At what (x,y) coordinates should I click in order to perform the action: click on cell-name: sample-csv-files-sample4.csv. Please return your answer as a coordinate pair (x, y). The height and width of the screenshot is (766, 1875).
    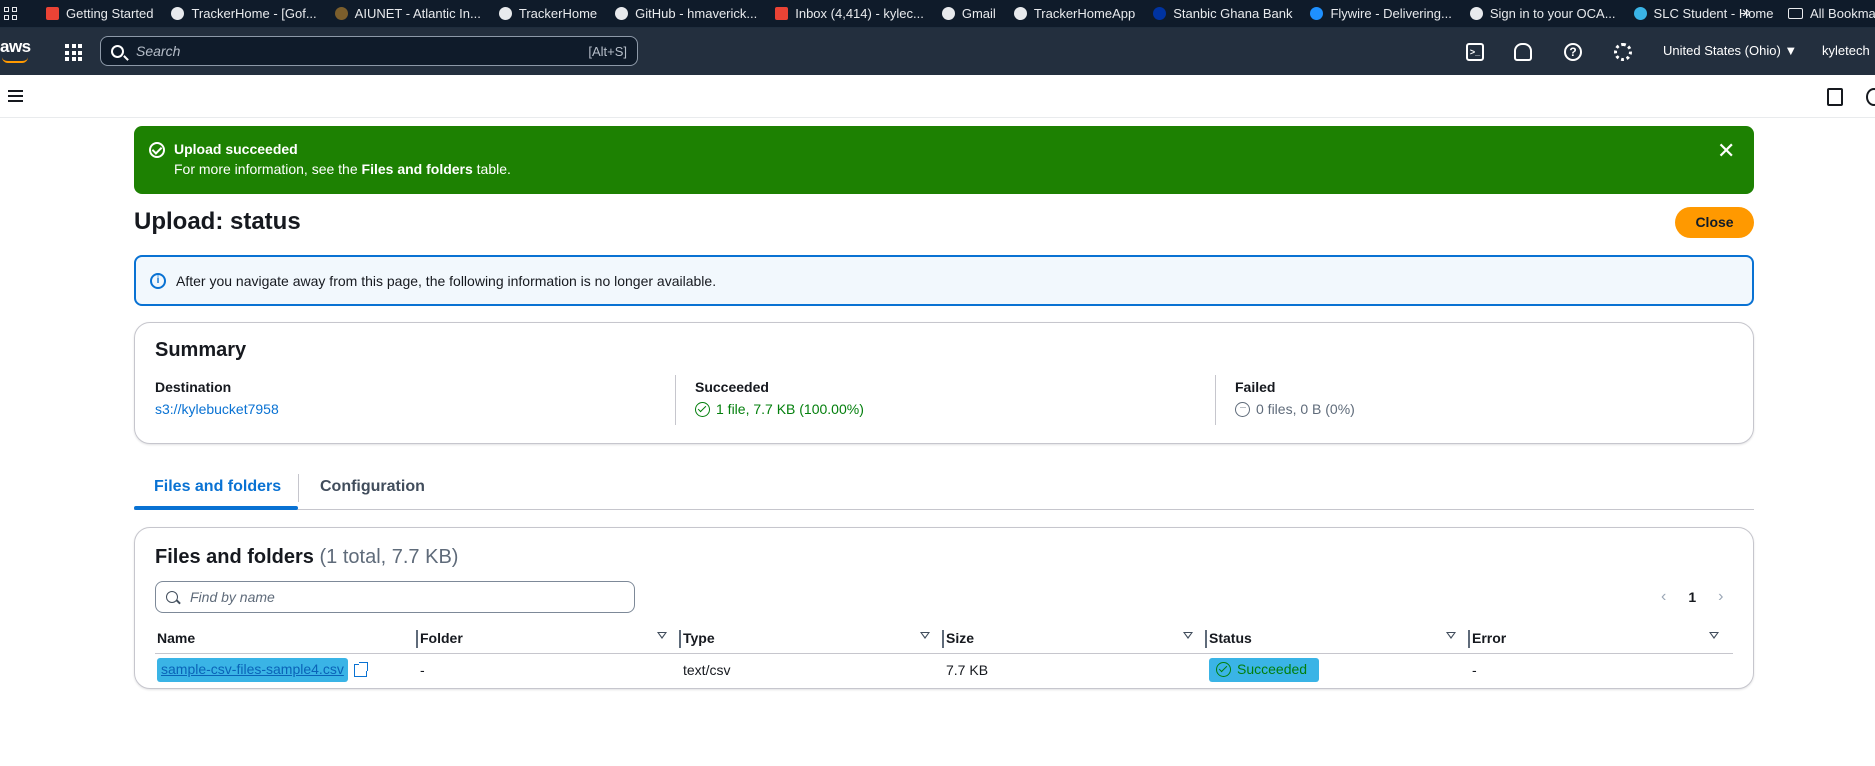
    Looking at the image, I should click on (286, 670).